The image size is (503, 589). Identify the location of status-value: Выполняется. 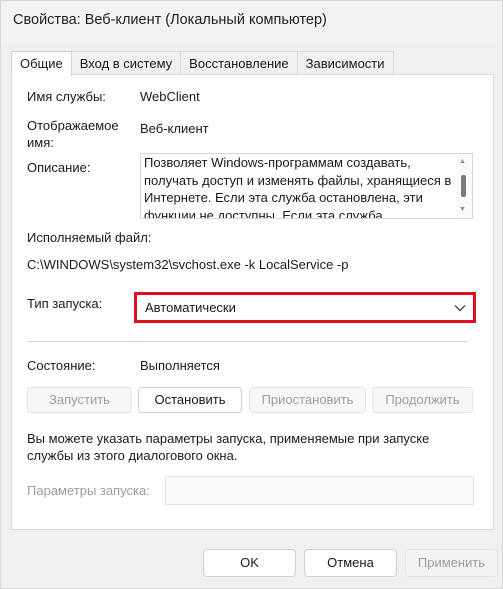
(180, 365).